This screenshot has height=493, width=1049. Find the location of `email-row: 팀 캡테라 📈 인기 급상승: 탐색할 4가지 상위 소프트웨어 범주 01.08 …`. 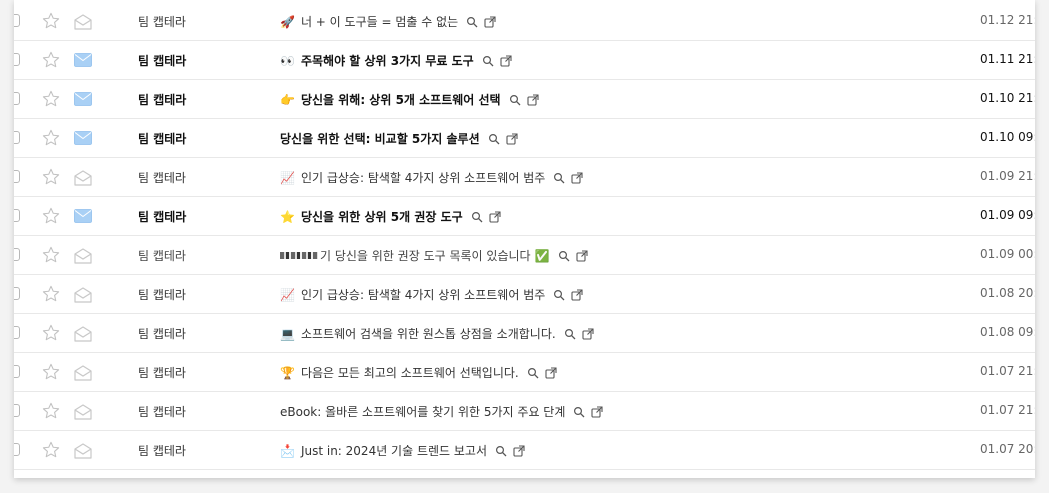

email-row: 팀 캡테라 📈 인기 급상승: 탐색할 4가지 상위 소프트웨어 범주 01.08 … is located at coordinates (524, 294).